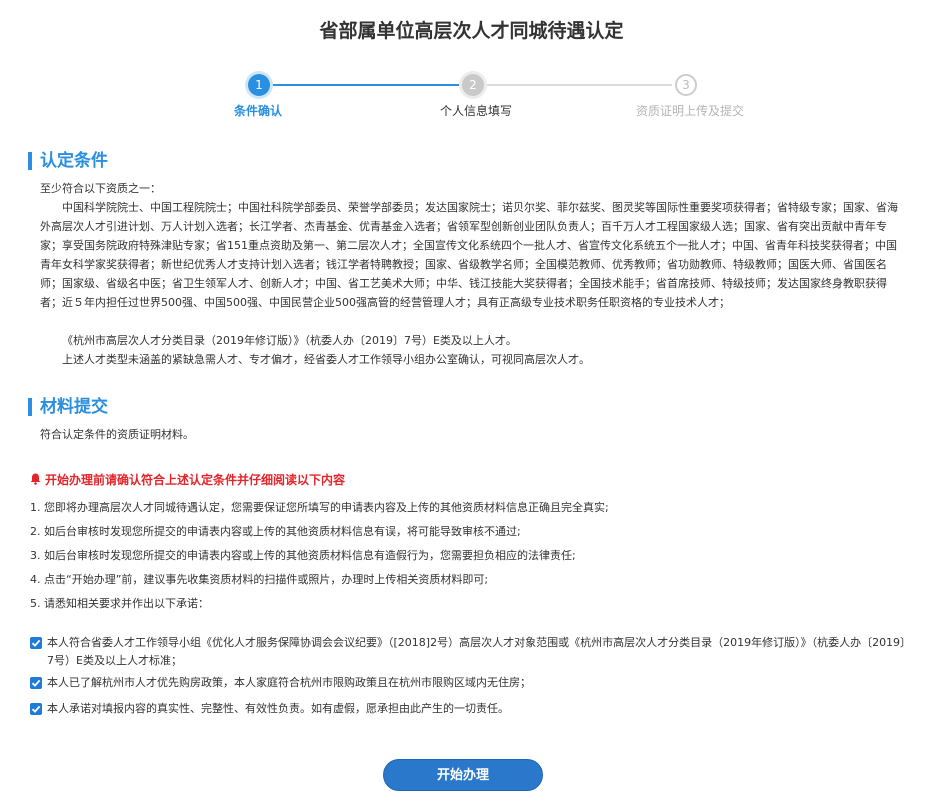 The image size is (943, 809). I want to click on step-2-circle: 2, so click(473, 85).